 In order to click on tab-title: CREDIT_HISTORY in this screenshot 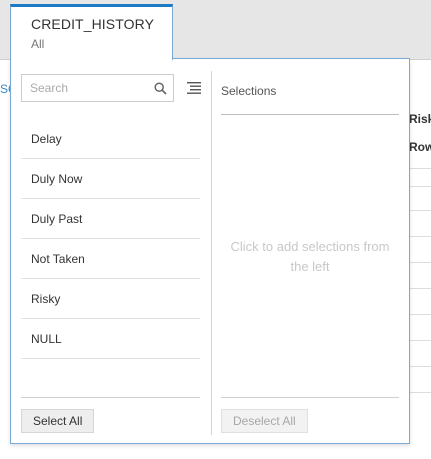, I will do `click(93, 24)`.